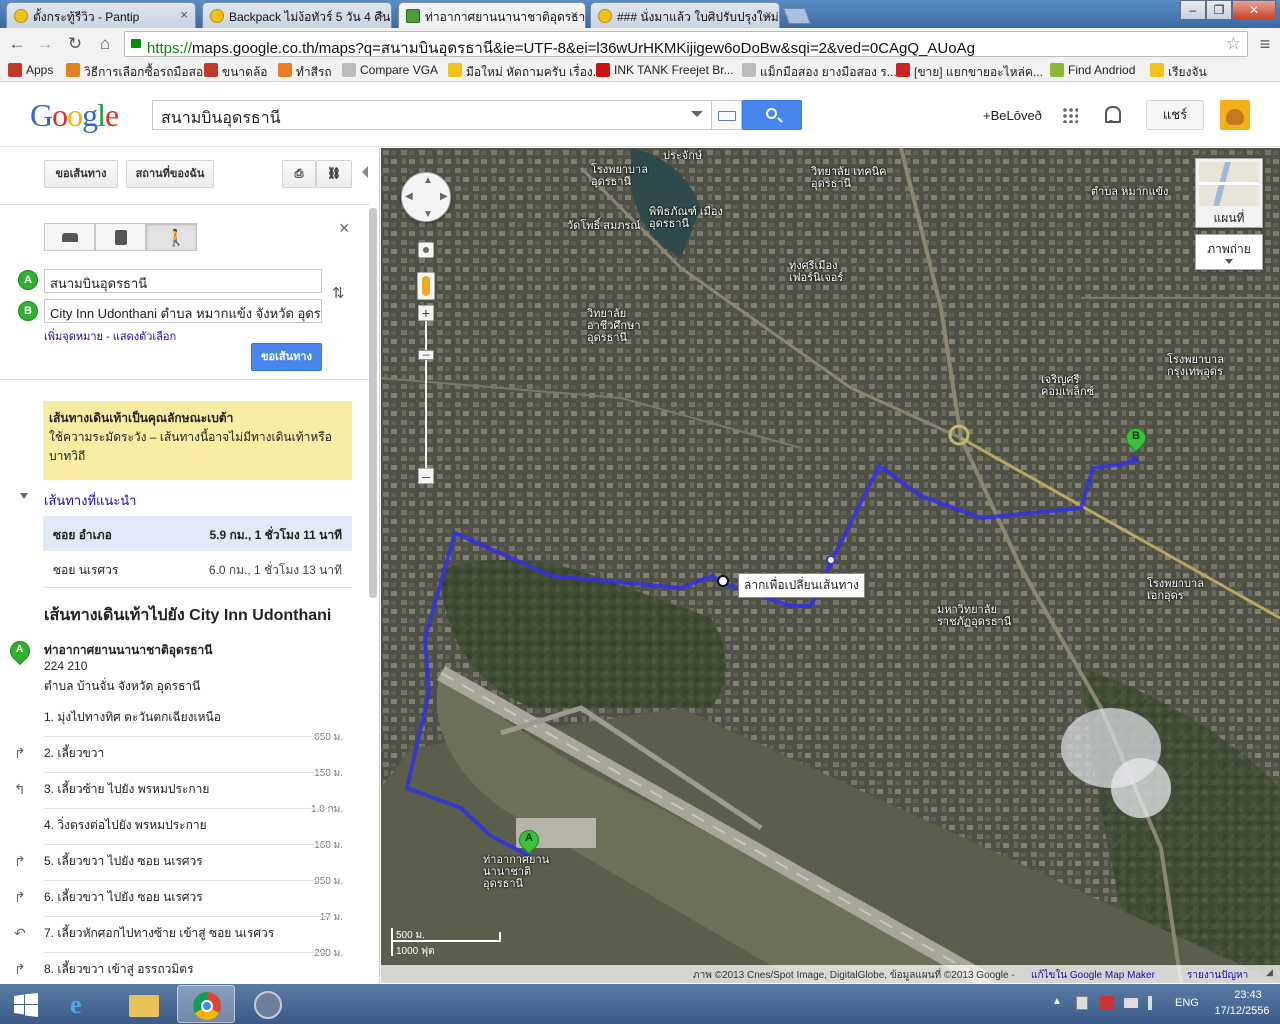  Describe the element at coordinates (409, 196) in the screenshot. I see `pan-left-icon: ◀` at that location.